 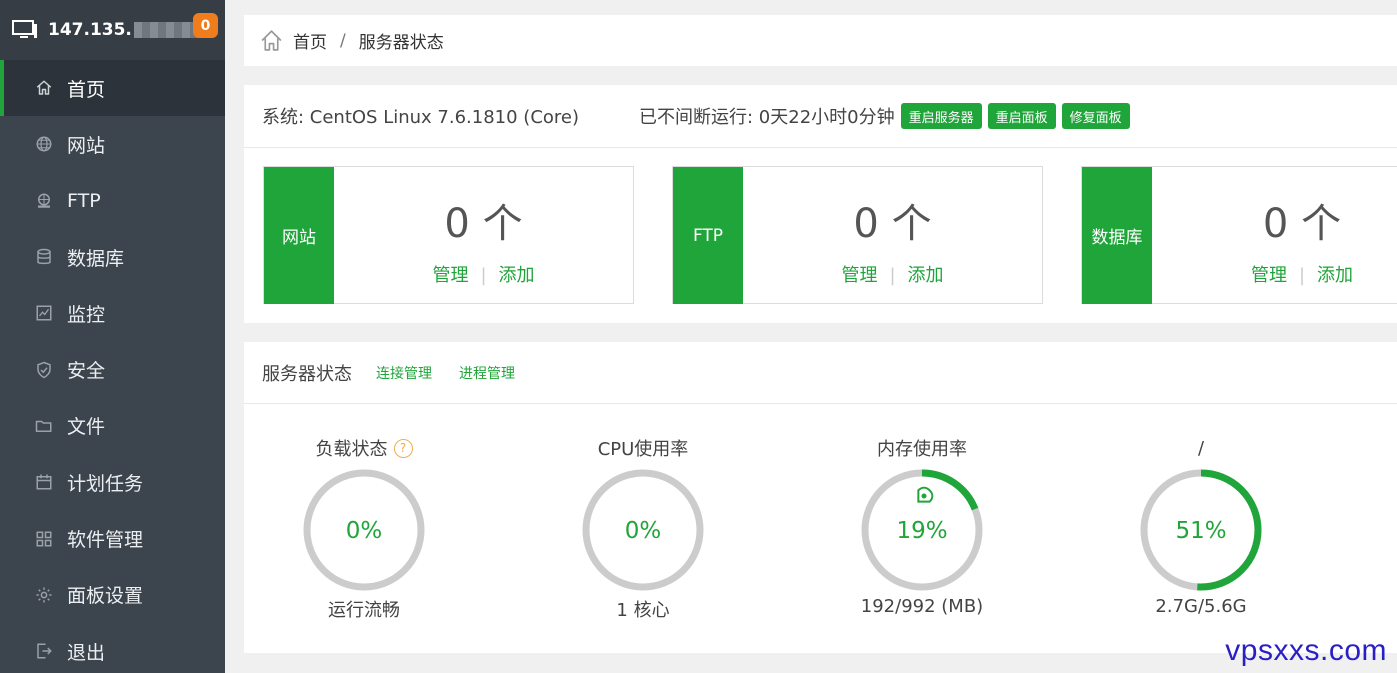 I want to click on sidebar-item-label: 安全, so click(x=86, y=371).